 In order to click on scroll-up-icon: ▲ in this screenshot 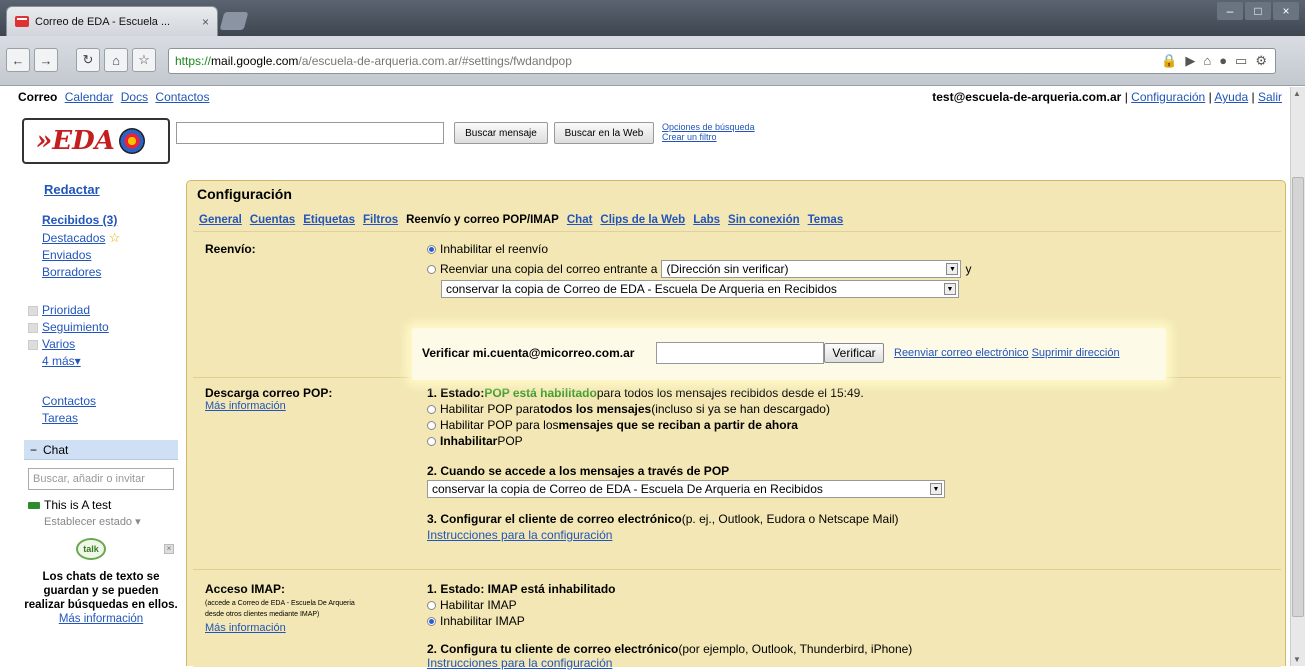, I will do `click(1297, 93)`.